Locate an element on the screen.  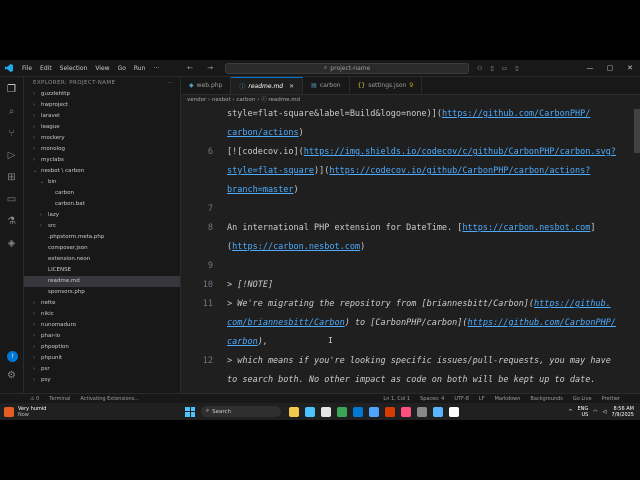
minimize-icon: — is located at coordinates (590, 68).